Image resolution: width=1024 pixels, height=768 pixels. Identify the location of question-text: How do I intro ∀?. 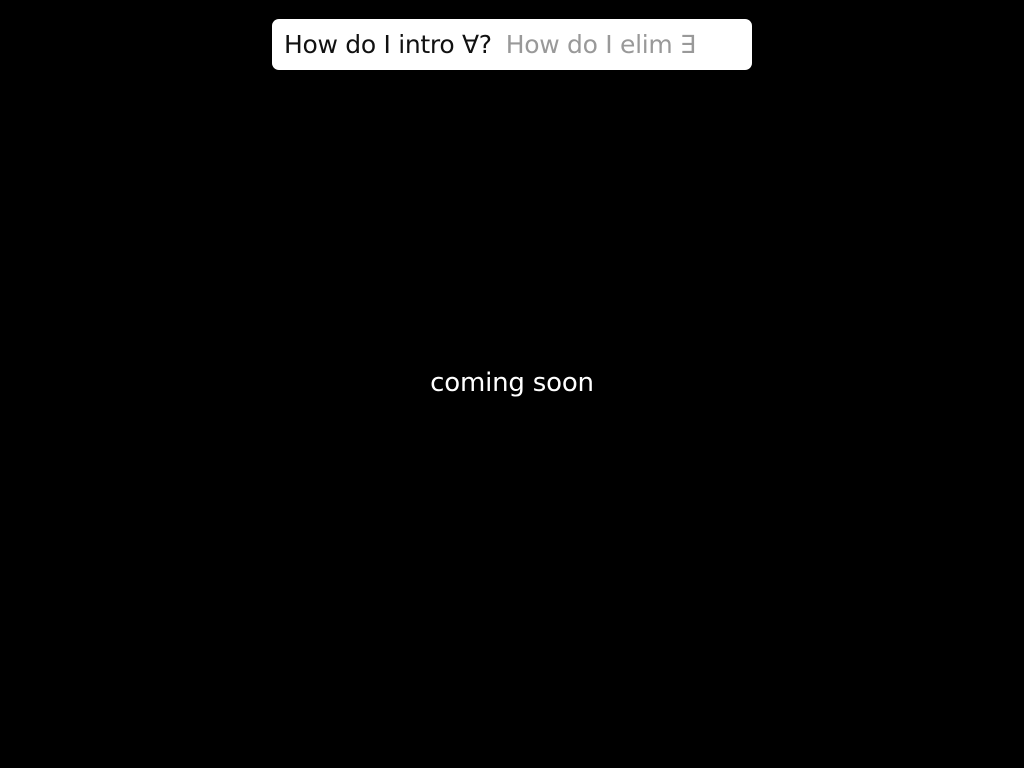
(388, 44).